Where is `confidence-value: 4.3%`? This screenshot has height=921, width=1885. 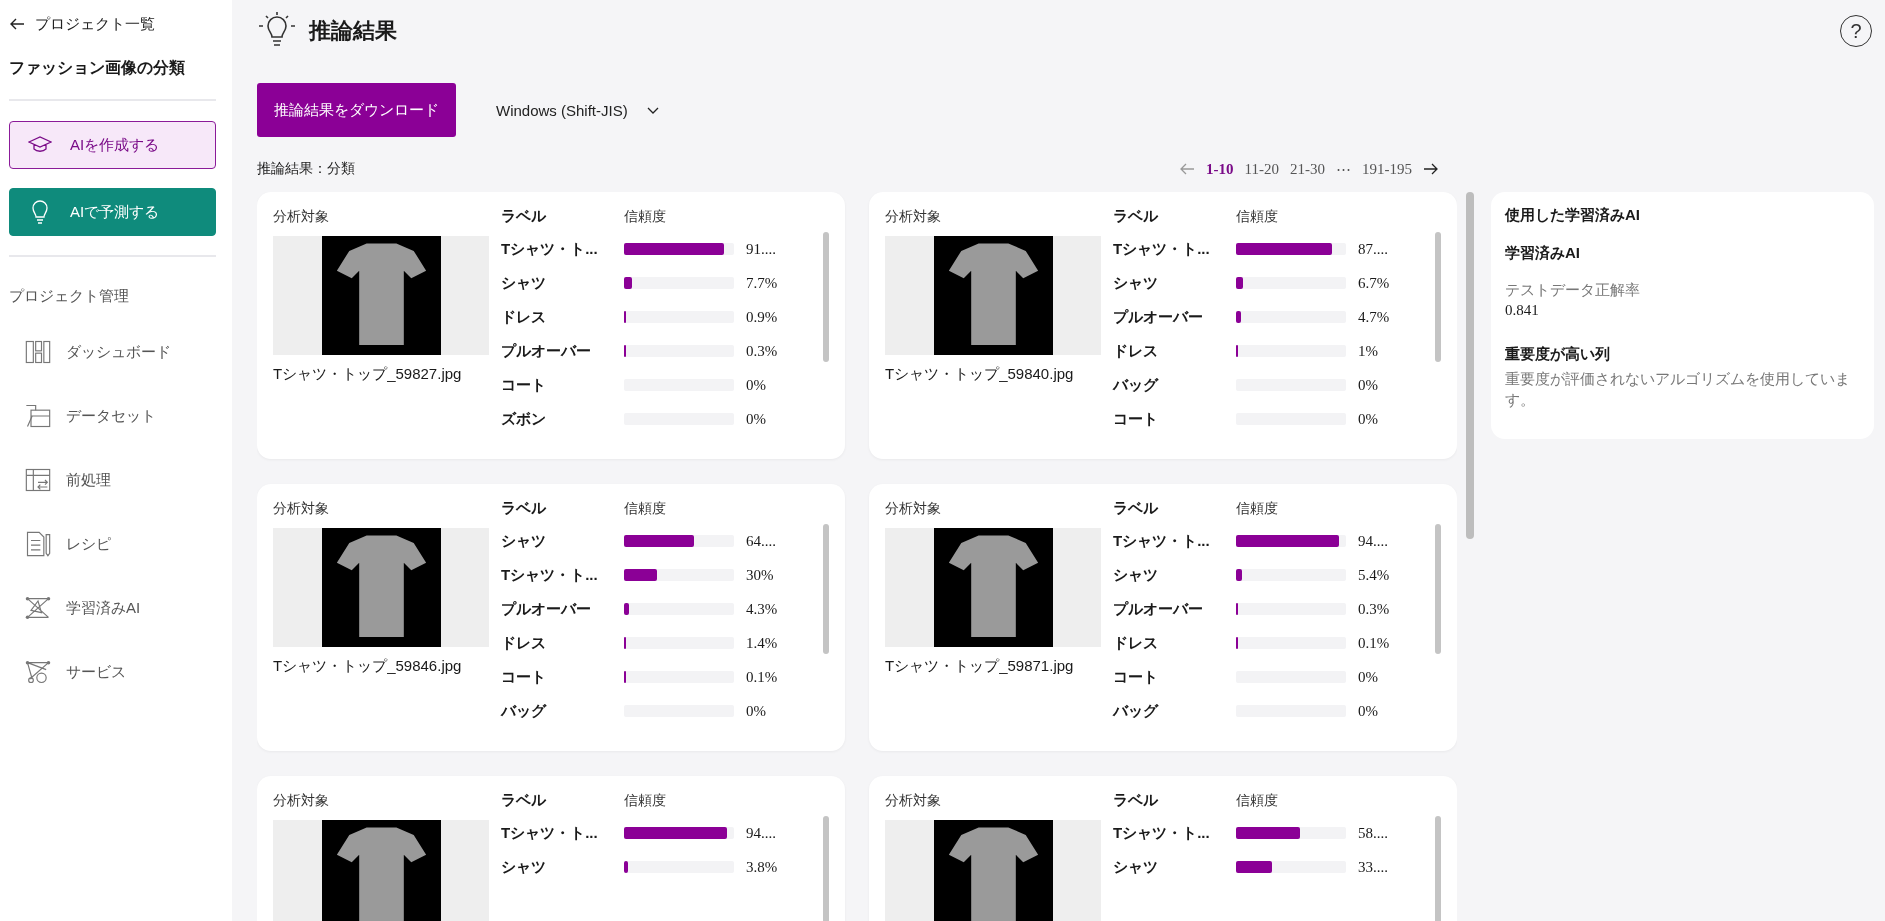
confidence-value: 4.3% is located at coordinates (762, 609).